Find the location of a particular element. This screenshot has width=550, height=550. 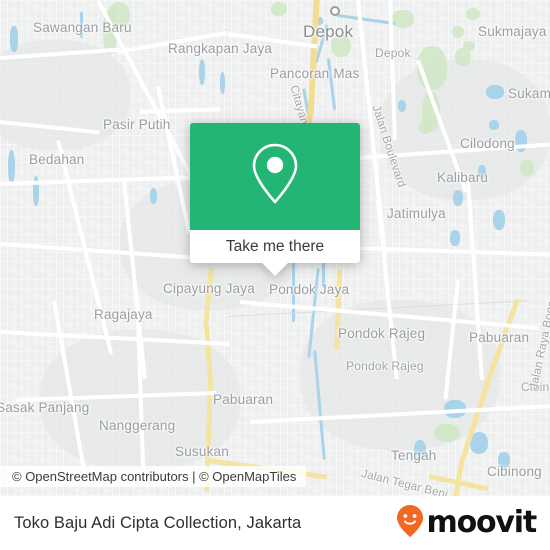

popup-pointer is located at coordinates (275, 269).